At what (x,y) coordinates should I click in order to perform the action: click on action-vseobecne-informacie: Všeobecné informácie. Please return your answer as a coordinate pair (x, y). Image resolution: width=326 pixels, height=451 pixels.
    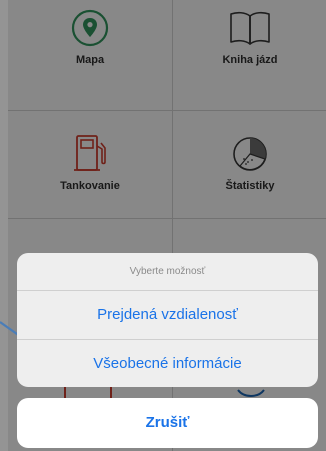
    Looking at the image, I should click on (167, 363).